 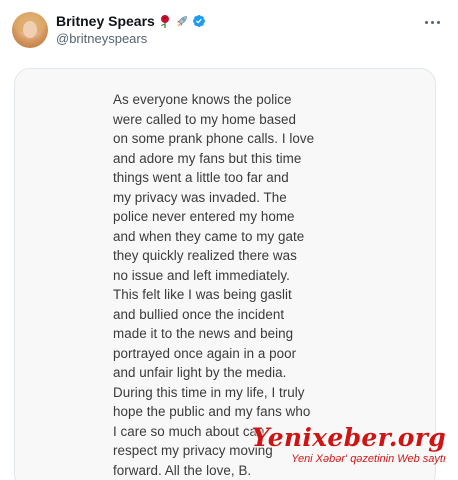 I want to click on verified-badge-icon, so click(x=199, y=21).